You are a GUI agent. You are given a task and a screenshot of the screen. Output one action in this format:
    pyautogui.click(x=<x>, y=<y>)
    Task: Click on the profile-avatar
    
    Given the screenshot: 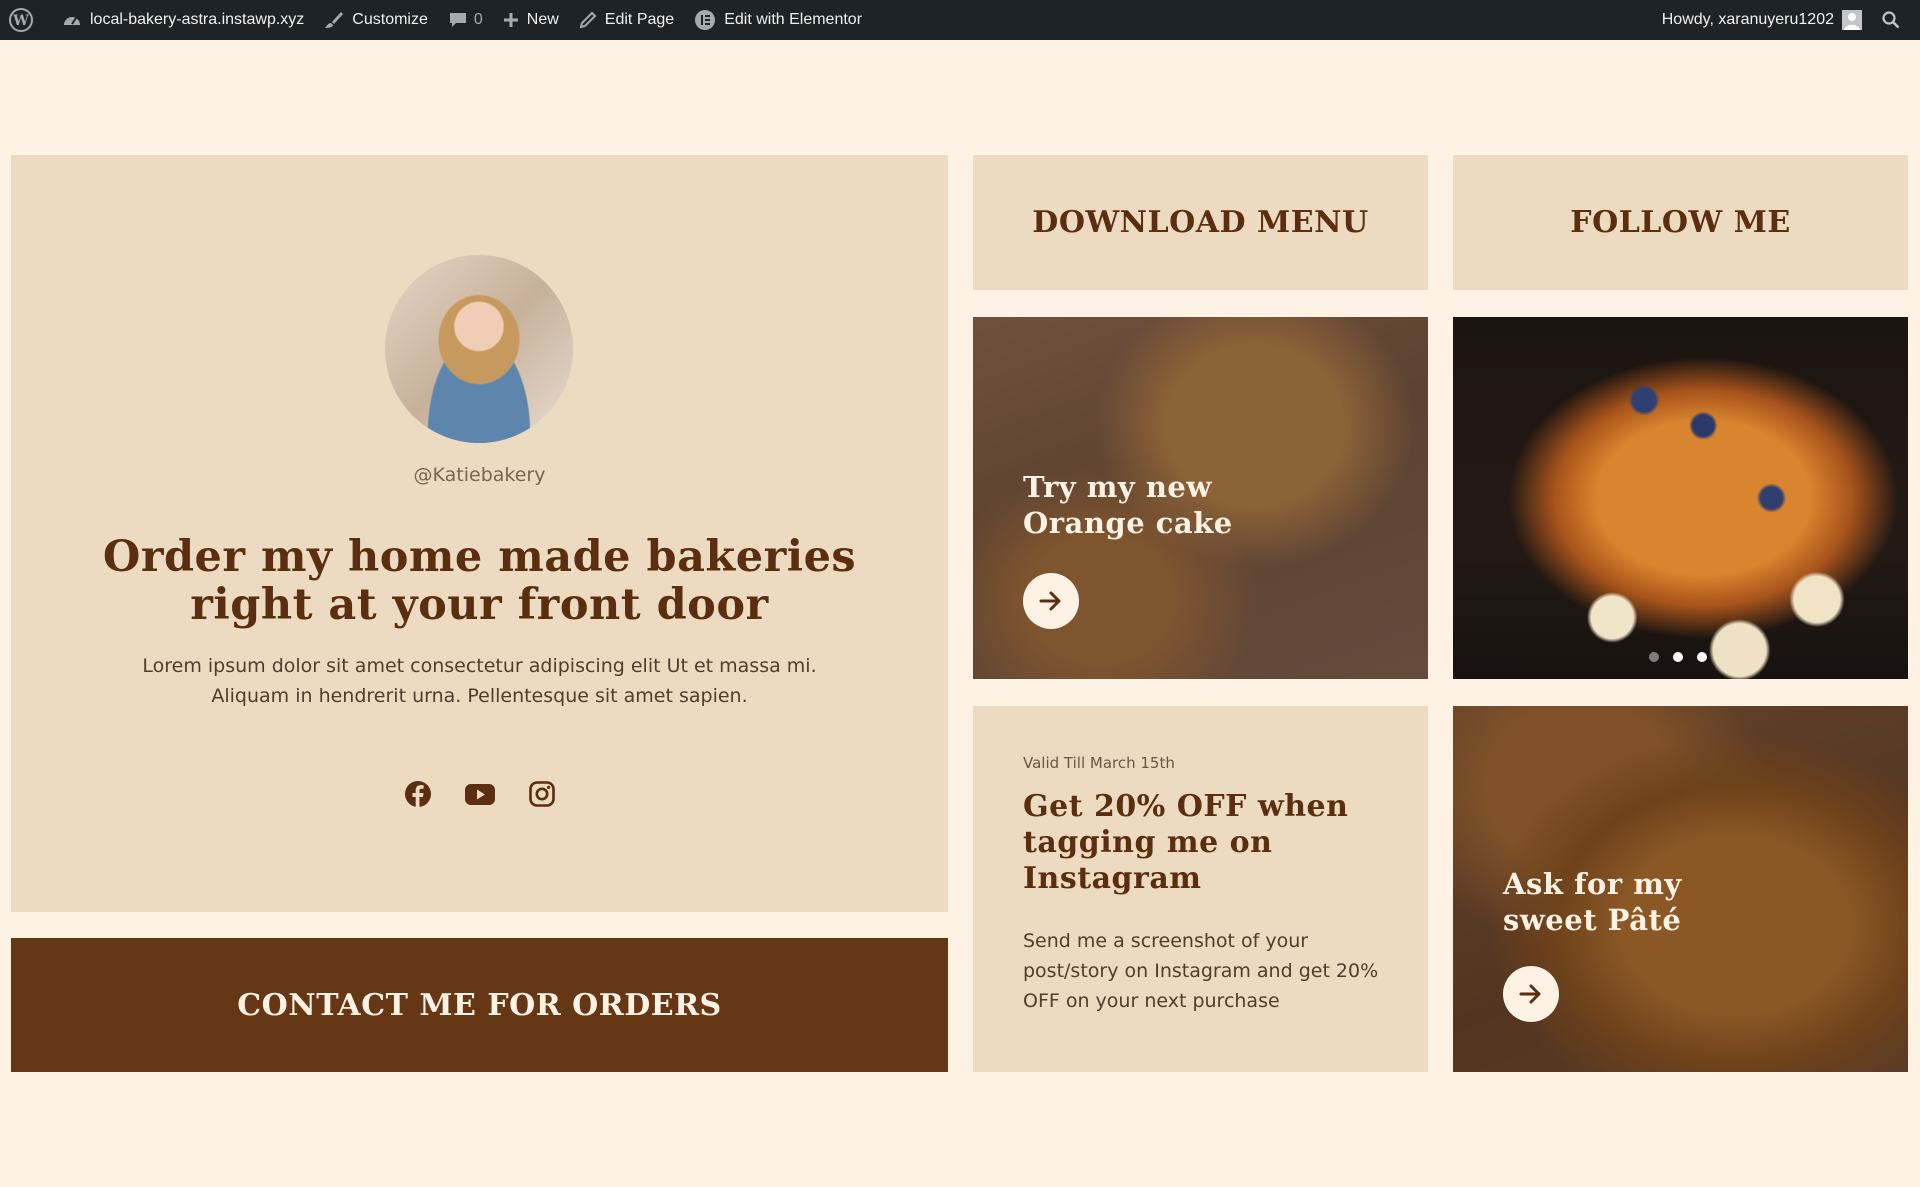 What is the action you would take?
    pyautogui.click(x=479, y=349)
    